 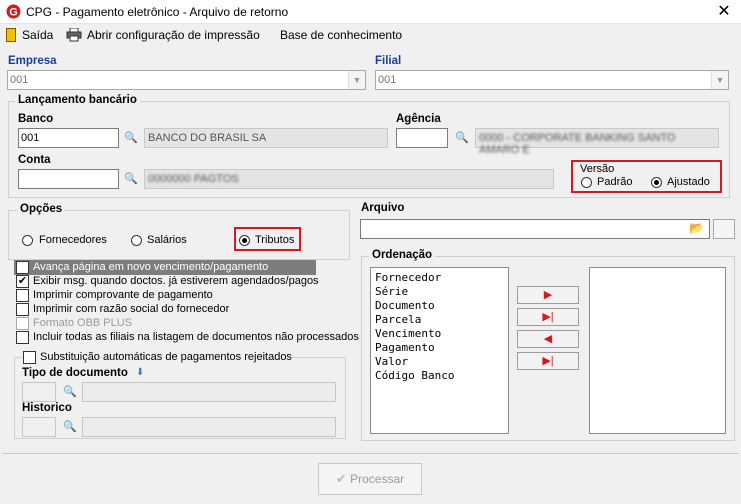 What do you see at coordinates (68, 138) in the screenshot?
I see `banco-code-input: 001` at bounding box center [68, 138].